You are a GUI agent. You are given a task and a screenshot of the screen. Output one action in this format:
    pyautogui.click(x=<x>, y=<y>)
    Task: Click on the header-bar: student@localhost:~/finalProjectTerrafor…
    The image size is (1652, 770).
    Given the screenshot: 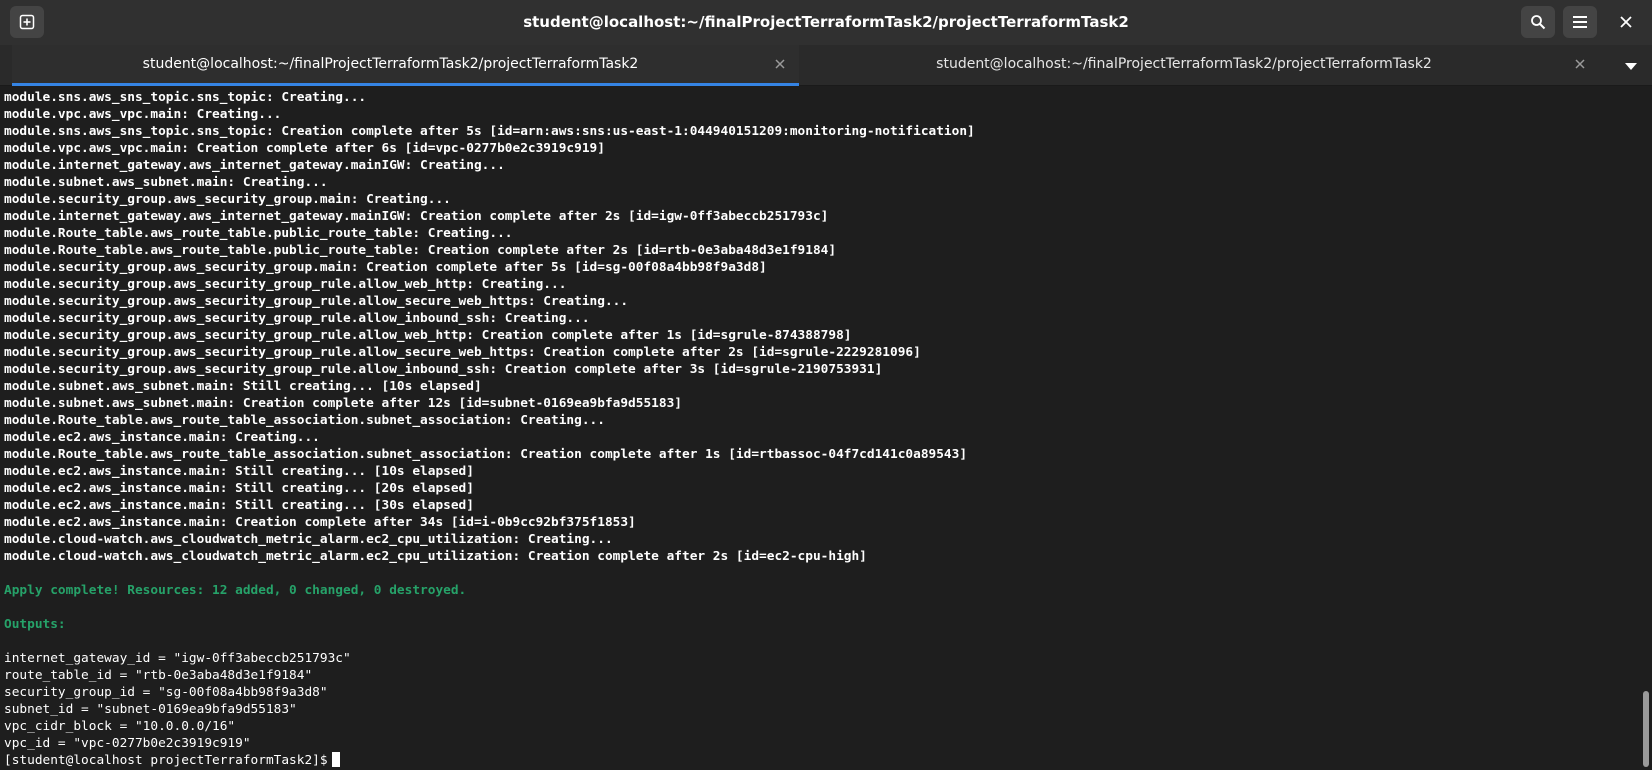 What is the action you would take?
    pyautogui.click(x=826, y=22)
    